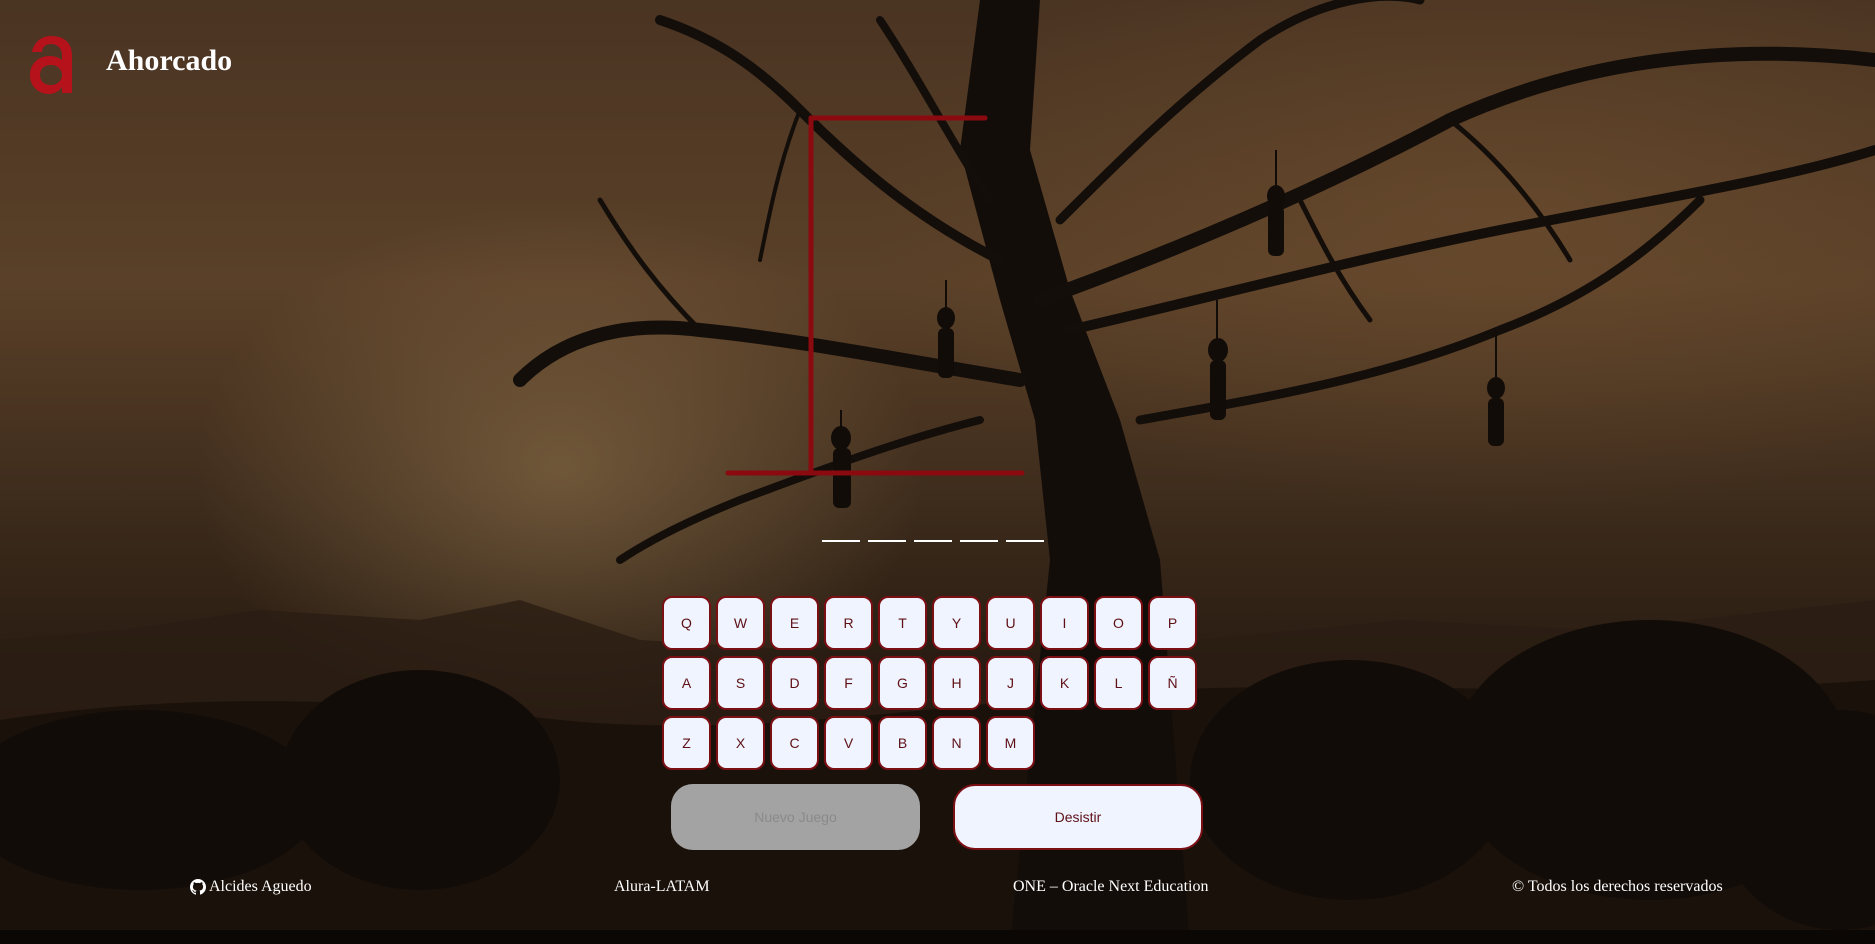 This screenshot has height=944, width=1875. I want to click on key-t: T, so click(902, 623).